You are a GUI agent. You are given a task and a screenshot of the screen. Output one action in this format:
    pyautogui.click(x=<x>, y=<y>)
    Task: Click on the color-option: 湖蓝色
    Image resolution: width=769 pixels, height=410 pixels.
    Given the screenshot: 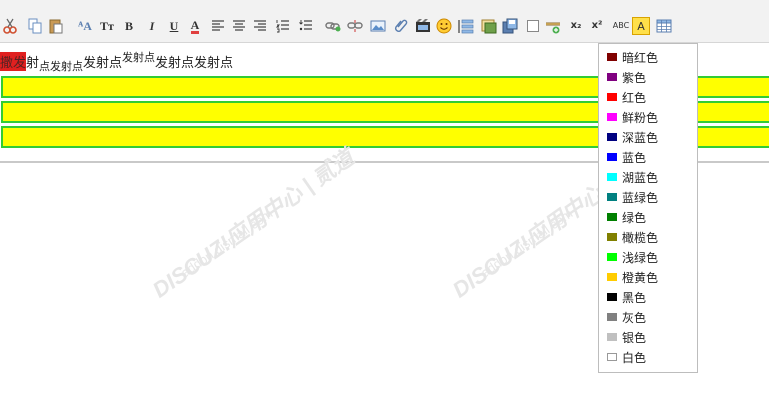 What is the action you would take?
    pyautogui.click(x=648, y=177)
    